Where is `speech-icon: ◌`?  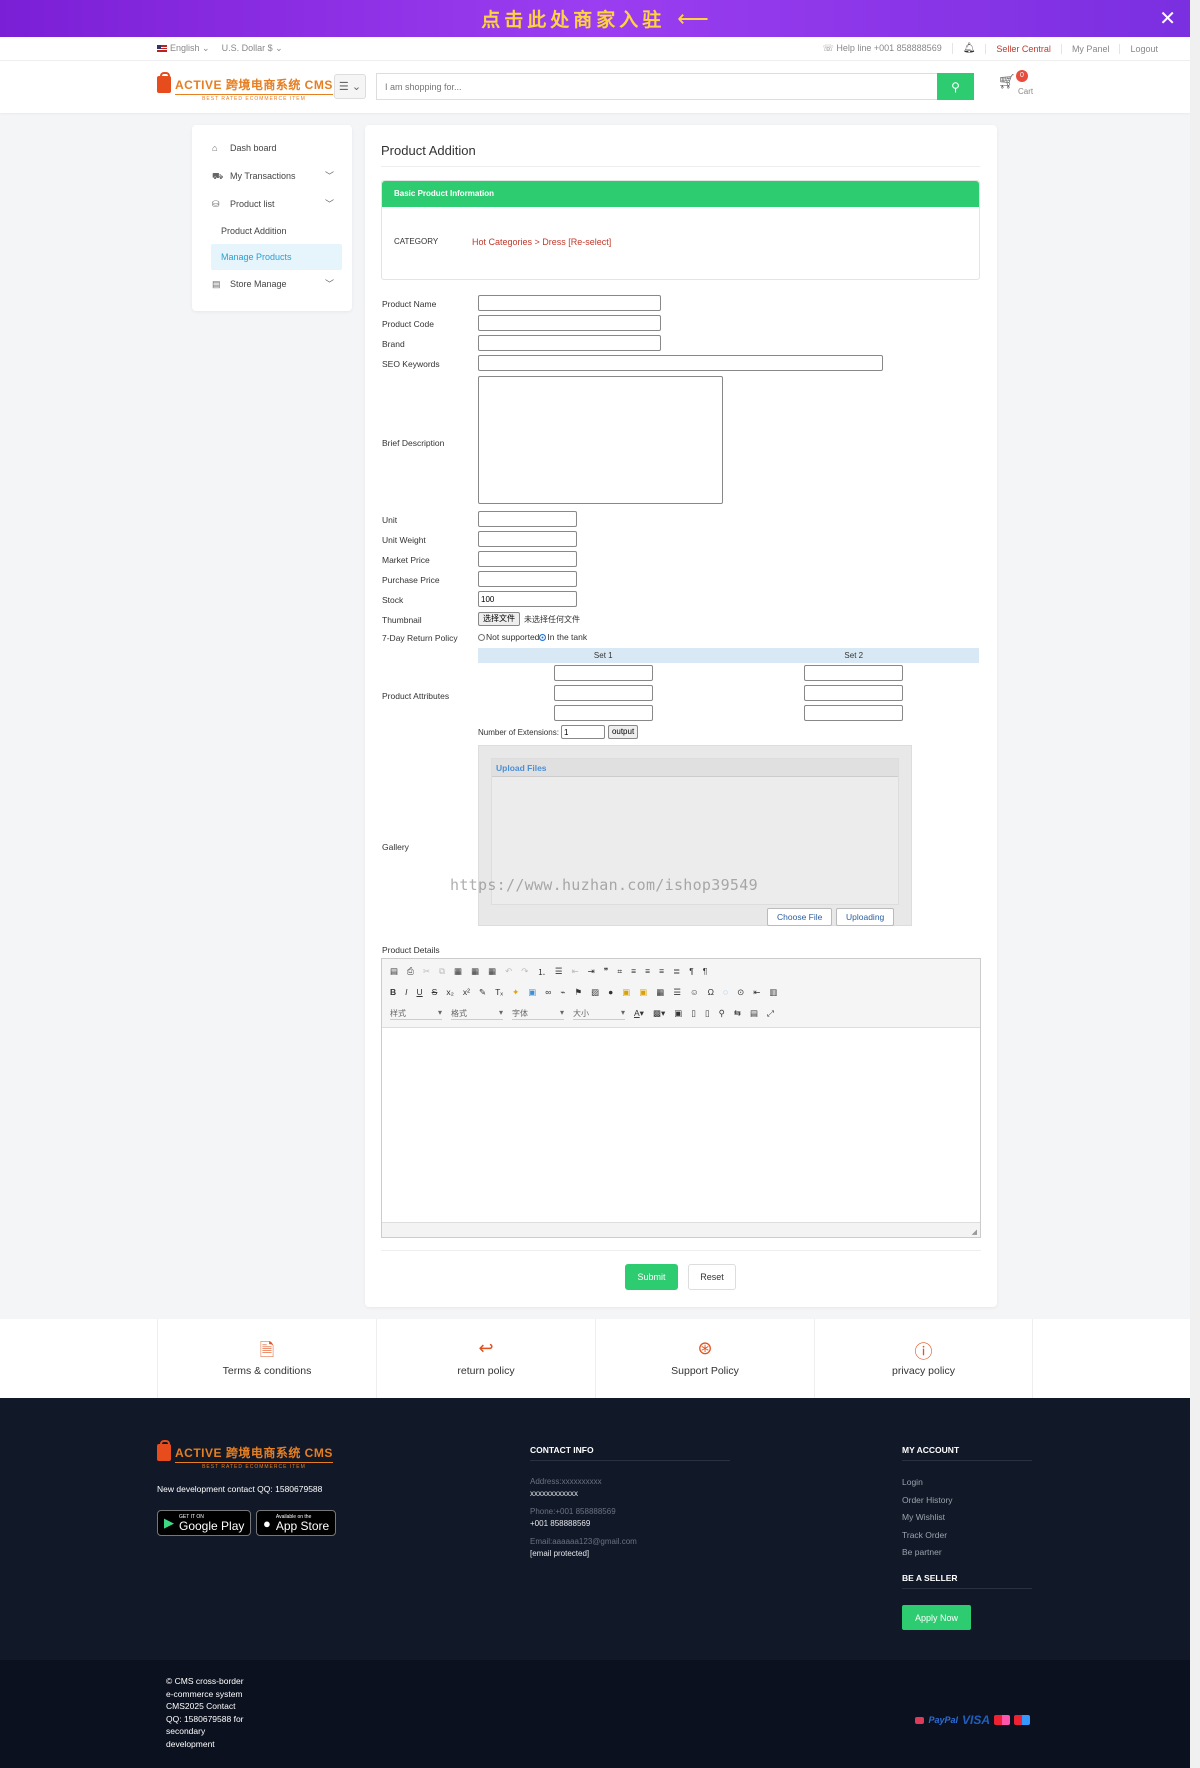
speech-icon: ◌ is located at coordinates (725, 992).